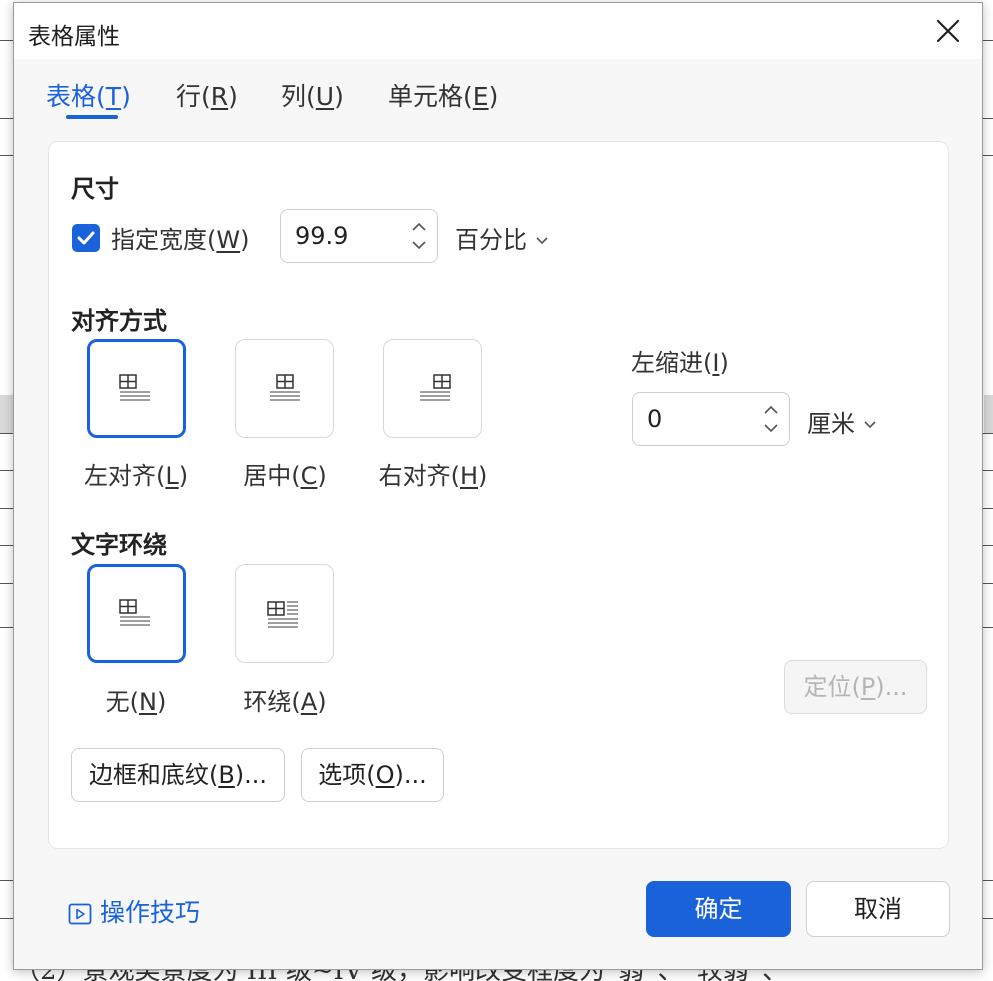  I want to click on left-indent-label: 左缩进(I), so click(680, 363).